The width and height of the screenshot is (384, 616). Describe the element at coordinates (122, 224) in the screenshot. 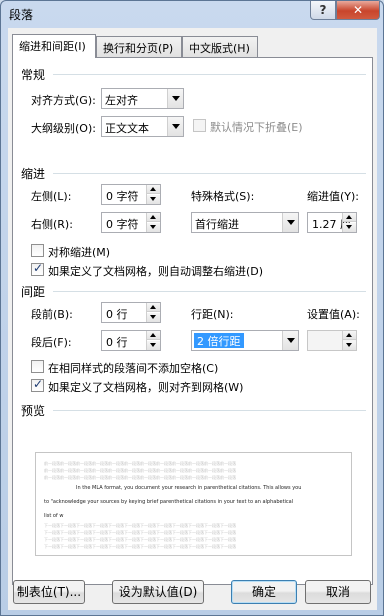

I see `indent-right-value: 0 字符` at that location.